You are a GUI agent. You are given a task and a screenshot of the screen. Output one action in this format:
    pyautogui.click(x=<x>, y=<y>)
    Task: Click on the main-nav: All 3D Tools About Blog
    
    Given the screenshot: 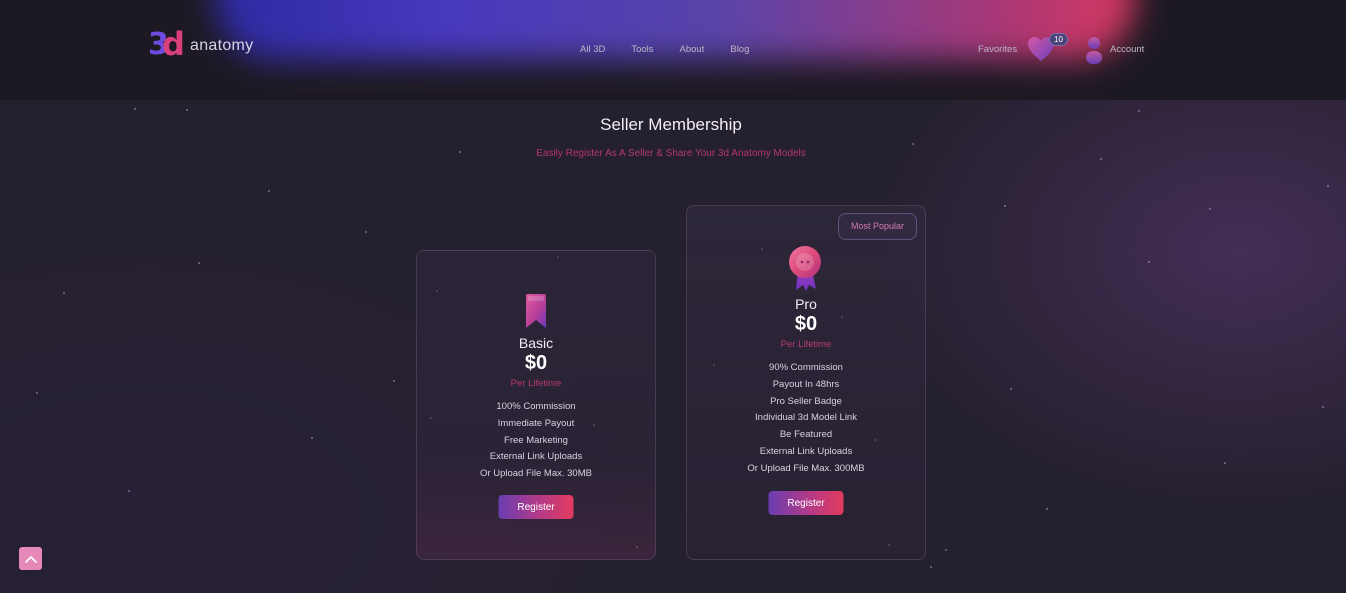 What is the action you would take?
    pyautogui.click(x=664, y=49)
    